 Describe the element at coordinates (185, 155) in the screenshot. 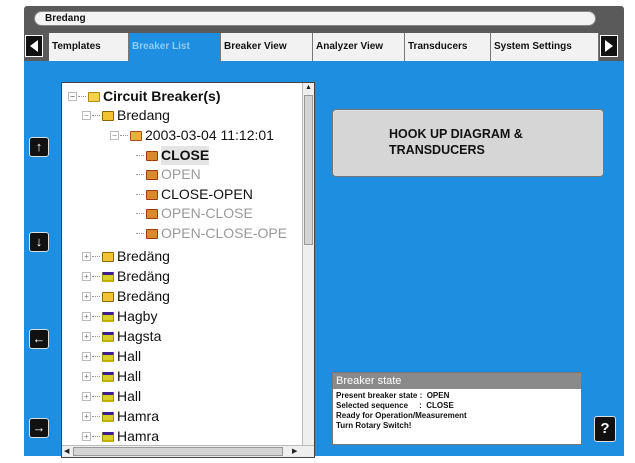

I see `tree-label: CLOSE` at that location.